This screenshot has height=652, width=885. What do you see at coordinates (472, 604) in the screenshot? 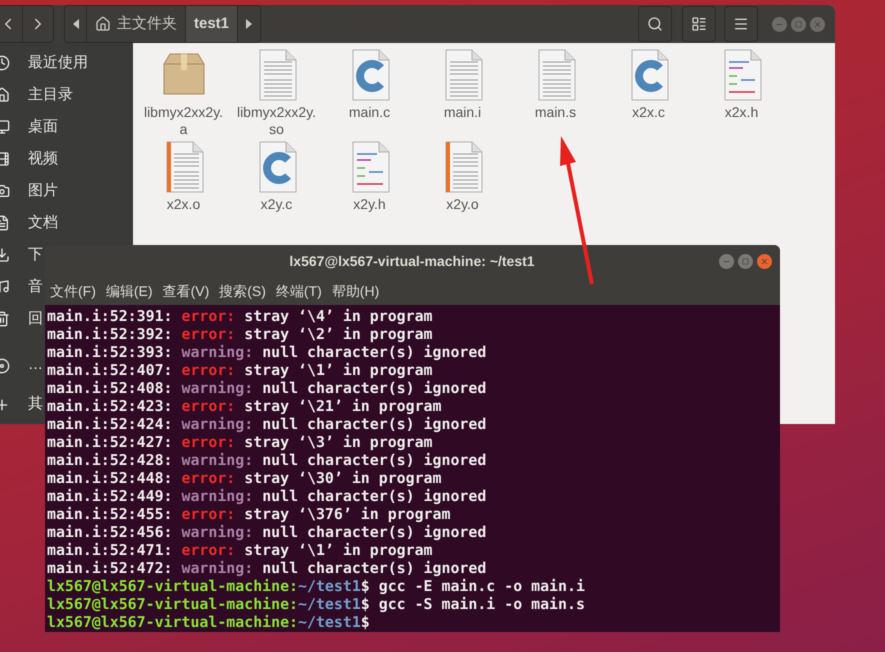
I see `command-text: $ gcc -S main.i -o main.s` at bounding box center [472, 604].